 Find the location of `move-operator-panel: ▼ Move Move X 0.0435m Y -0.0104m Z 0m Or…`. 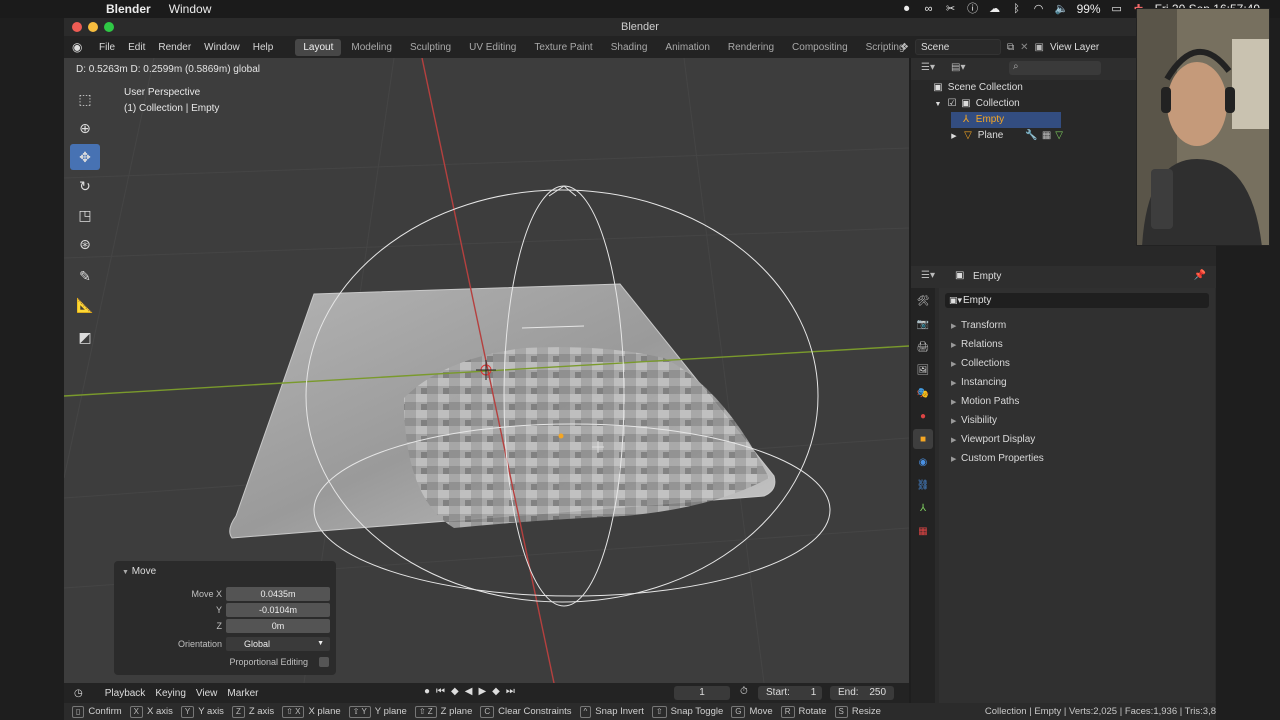

move-operator-panel: ▼ Move Move X 0.0435m Y -0.0104m Z 0m Or… is located at coordinates (225, 618).